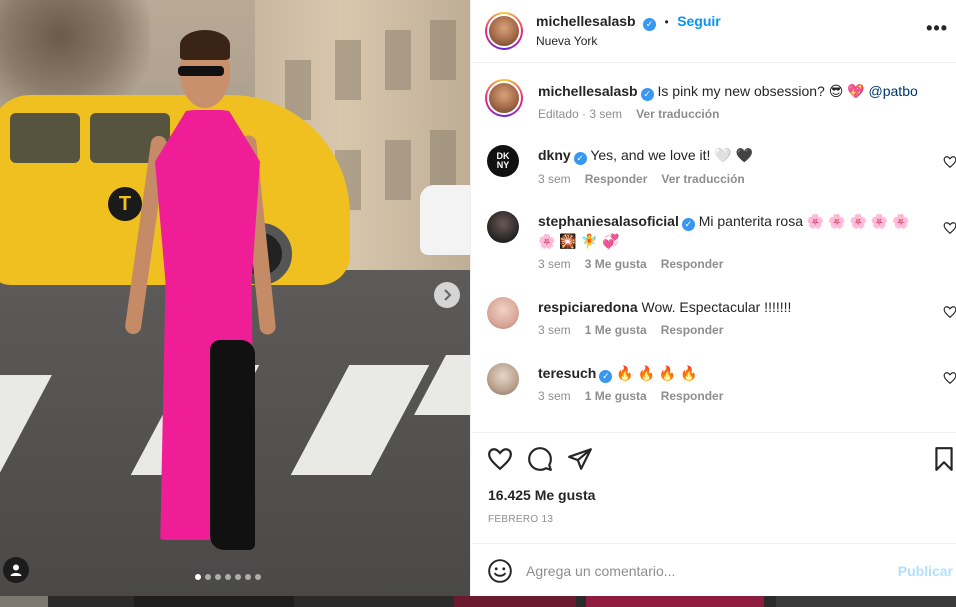 The height and width of the screenshot is (607, 956). Describe the element at coordinates (201, 71) in the screenshot. I see `sunglasses` at that location.